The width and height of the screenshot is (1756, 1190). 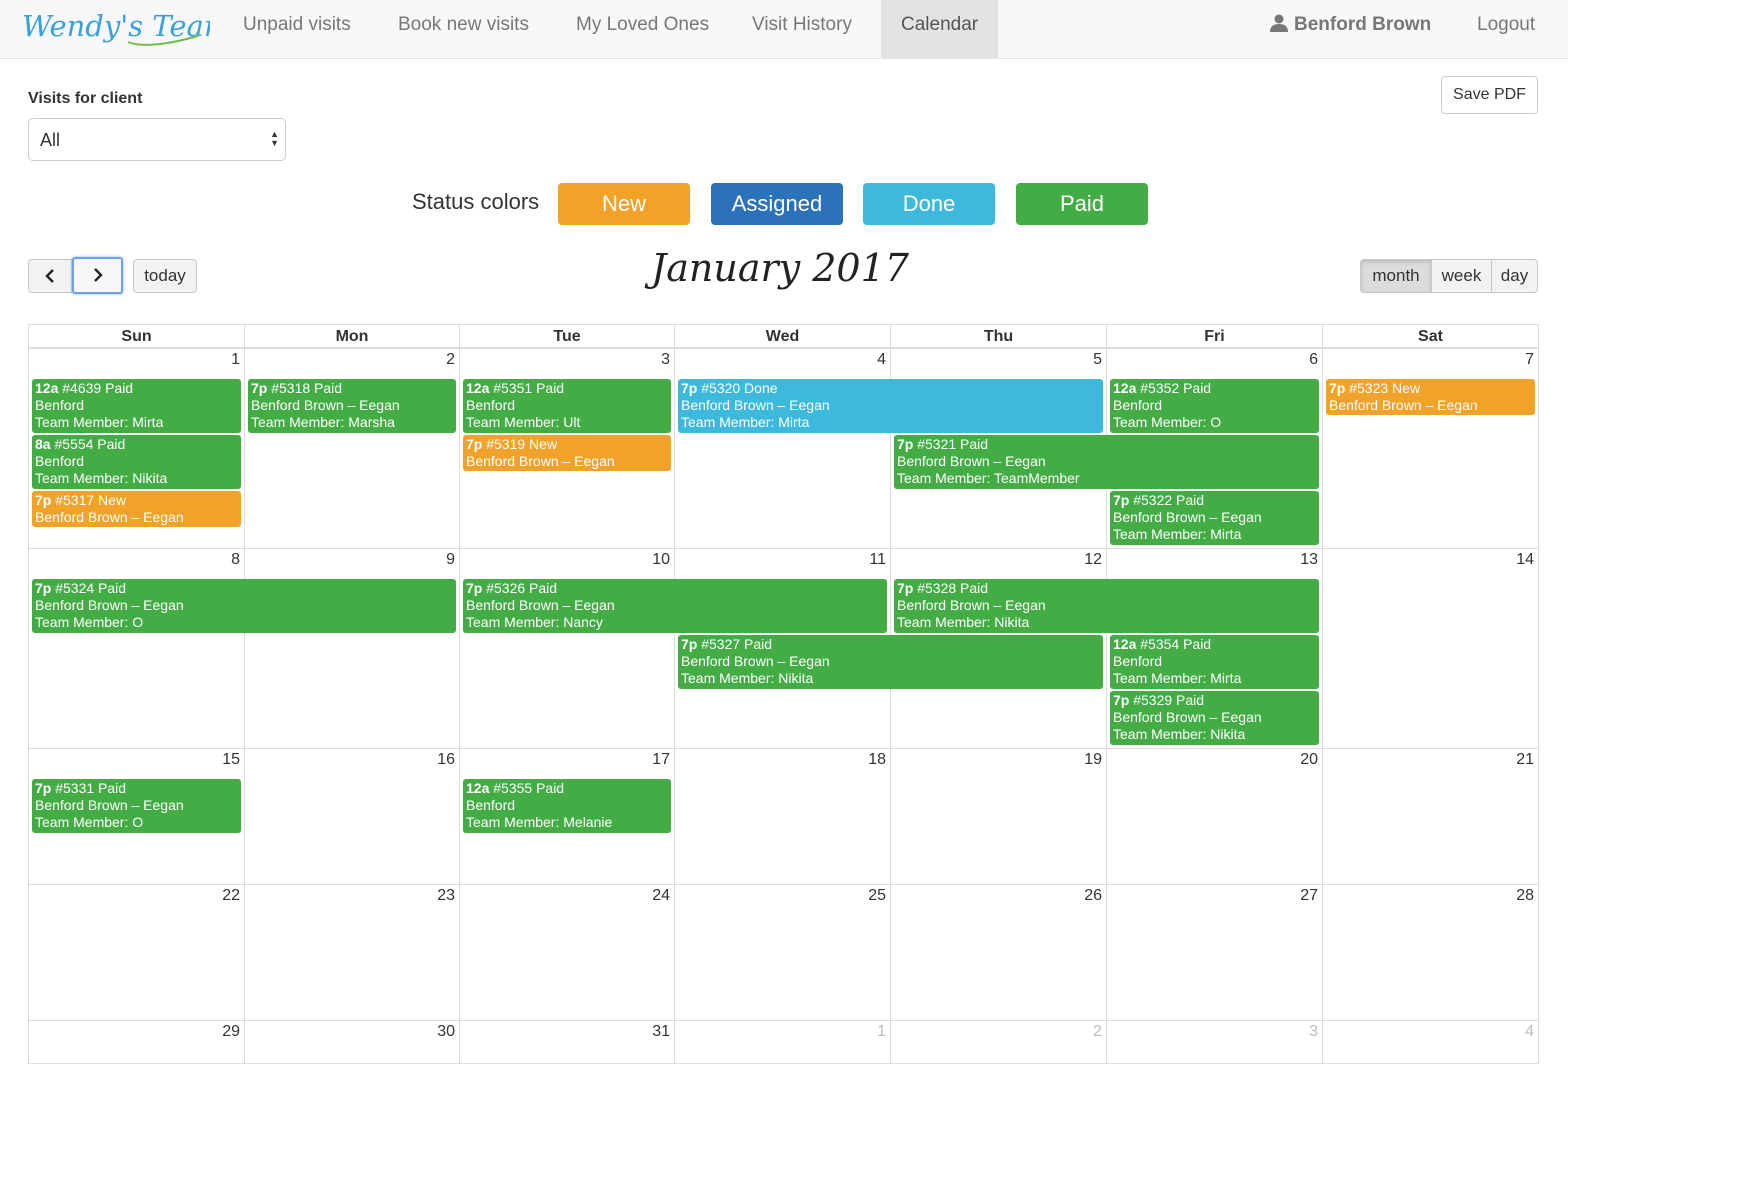 What do you see at coordinates (1093, 560) in the screenshot?
I see `day-number: 12` at bounding box center [1093, 560].